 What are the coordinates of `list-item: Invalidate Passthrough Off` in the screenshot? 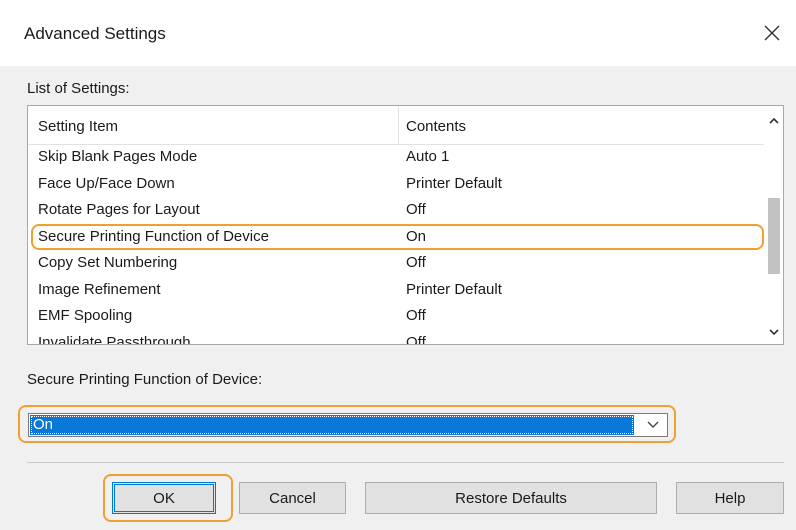 It's located at (396, 337).